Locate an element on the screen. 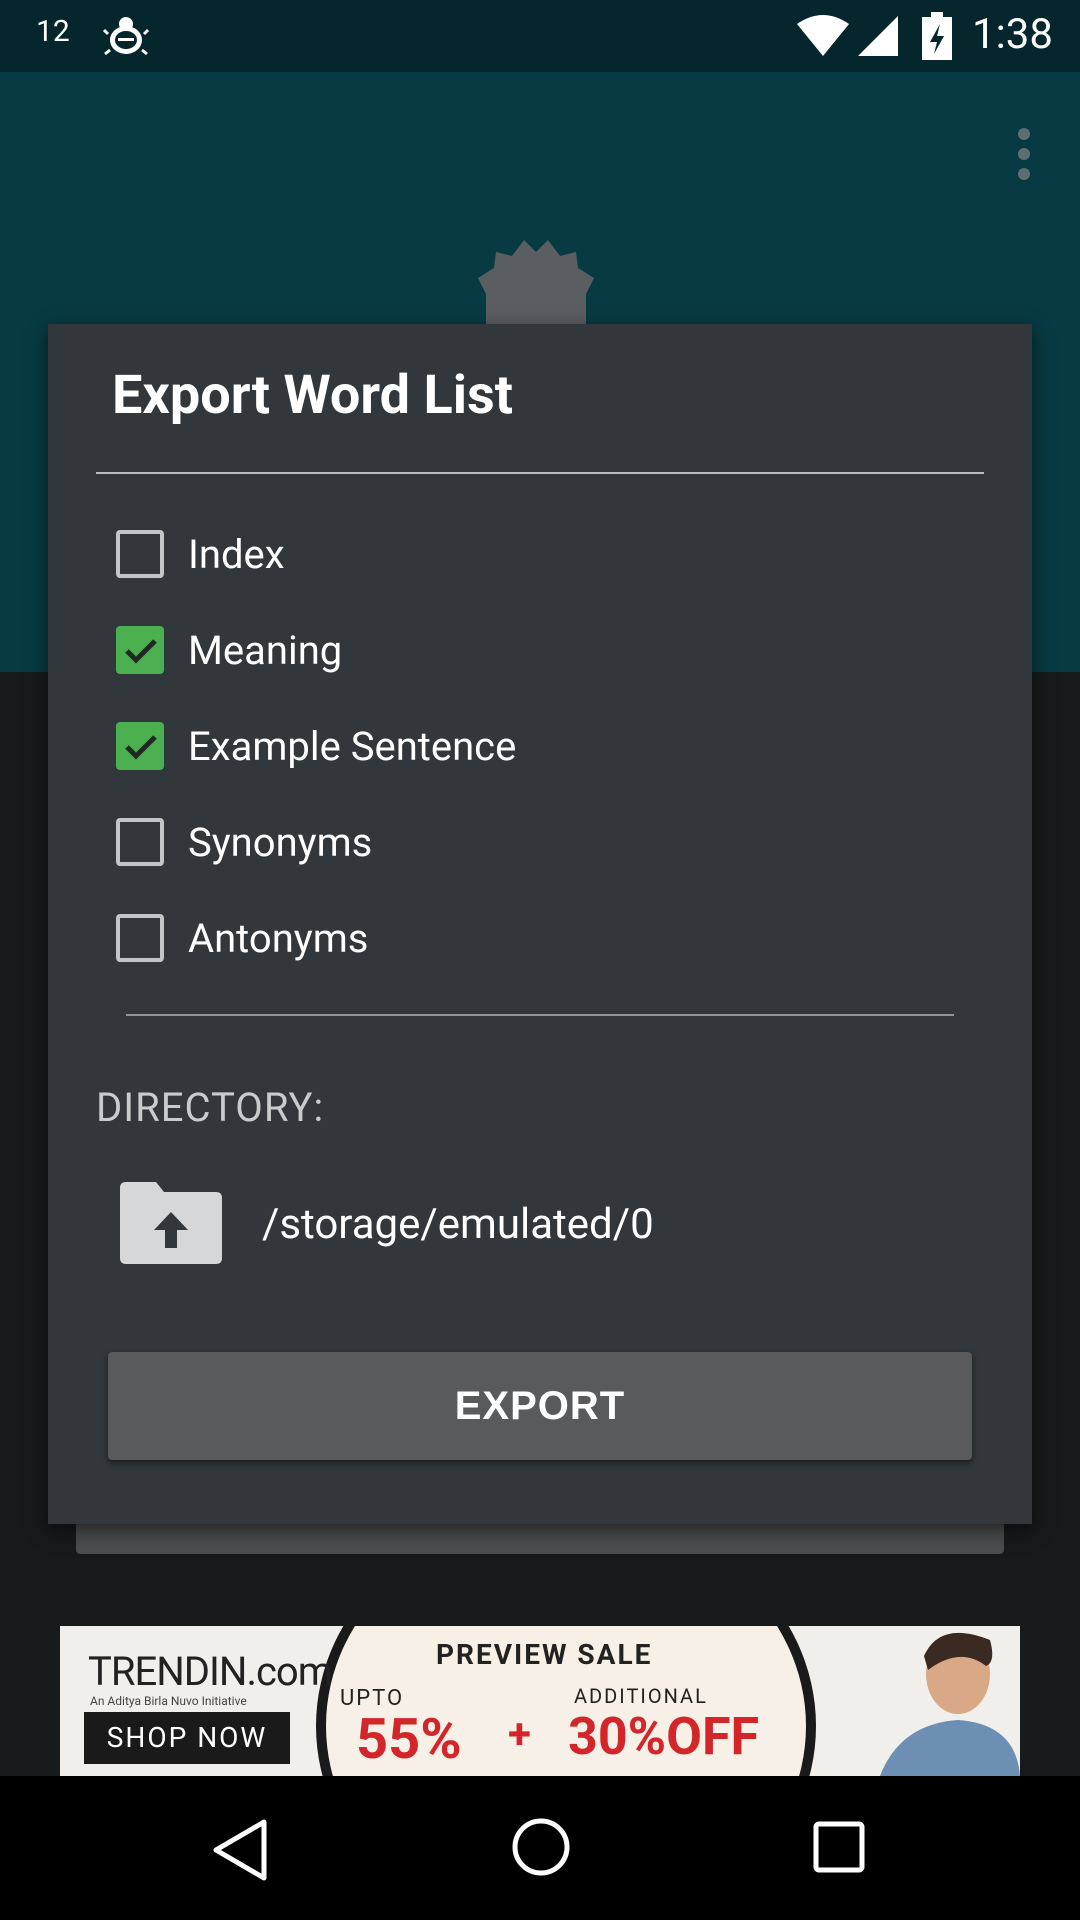  option-meaning: Meaning is located at coordinates (526, 650).